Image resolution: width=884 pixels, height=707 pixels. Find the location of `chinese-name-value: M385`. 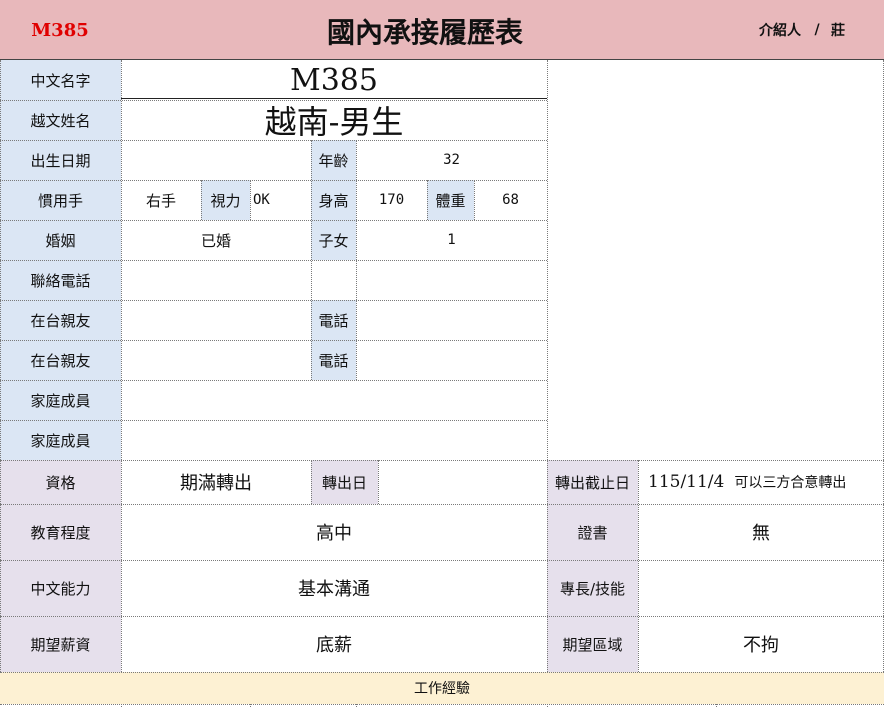

chinese-name-value: M385 is located at coordinates (334, 80).